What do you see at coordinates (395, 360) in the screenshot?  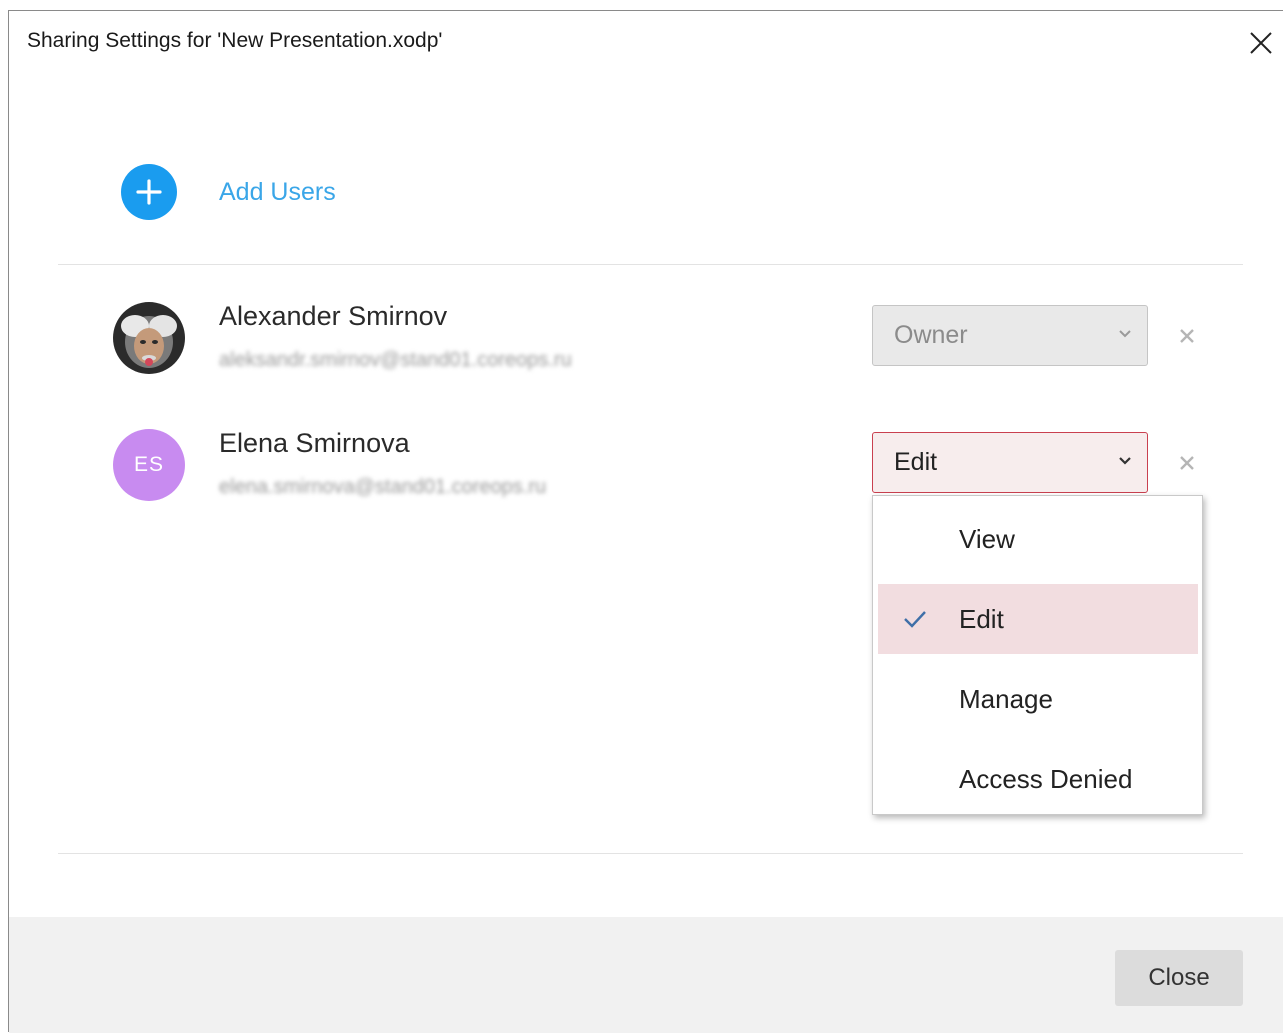 I see `user-email: aleksandr.smirnov@stand01.coreops.ru` at bounding box center [395, 360].